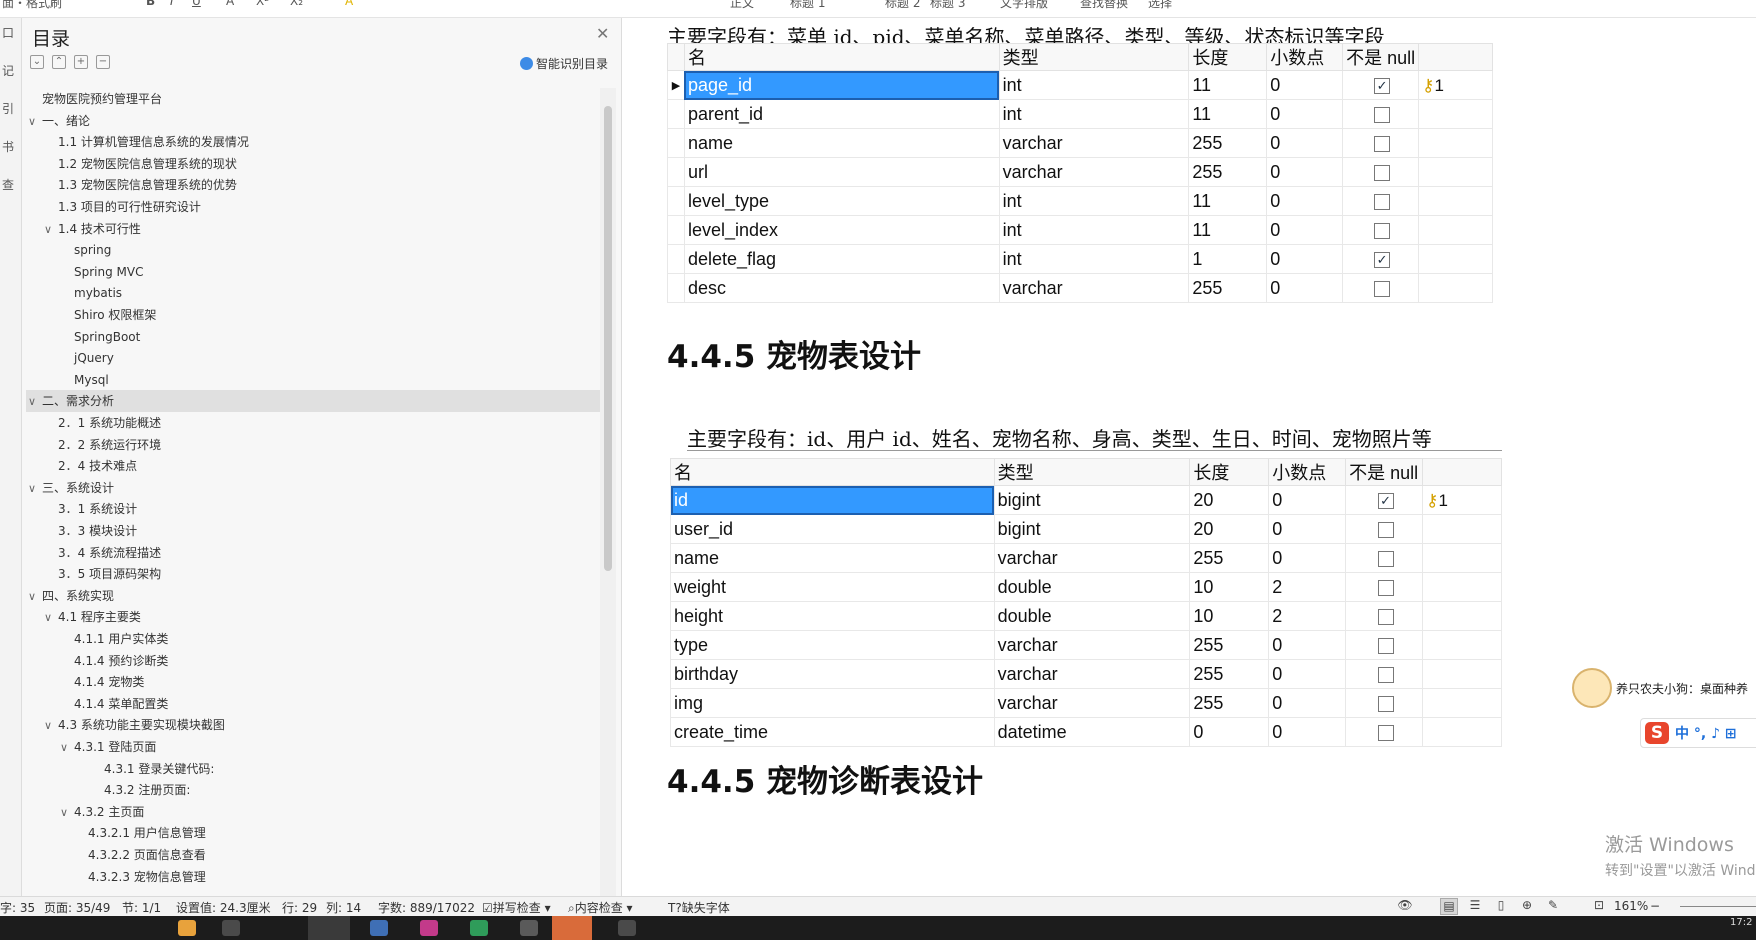 This screenshot has height=940, width=1756. Describe the element at coordinates (1305, 57) in the screenshot. I see `col-header-decimal: 小数点` at that location.